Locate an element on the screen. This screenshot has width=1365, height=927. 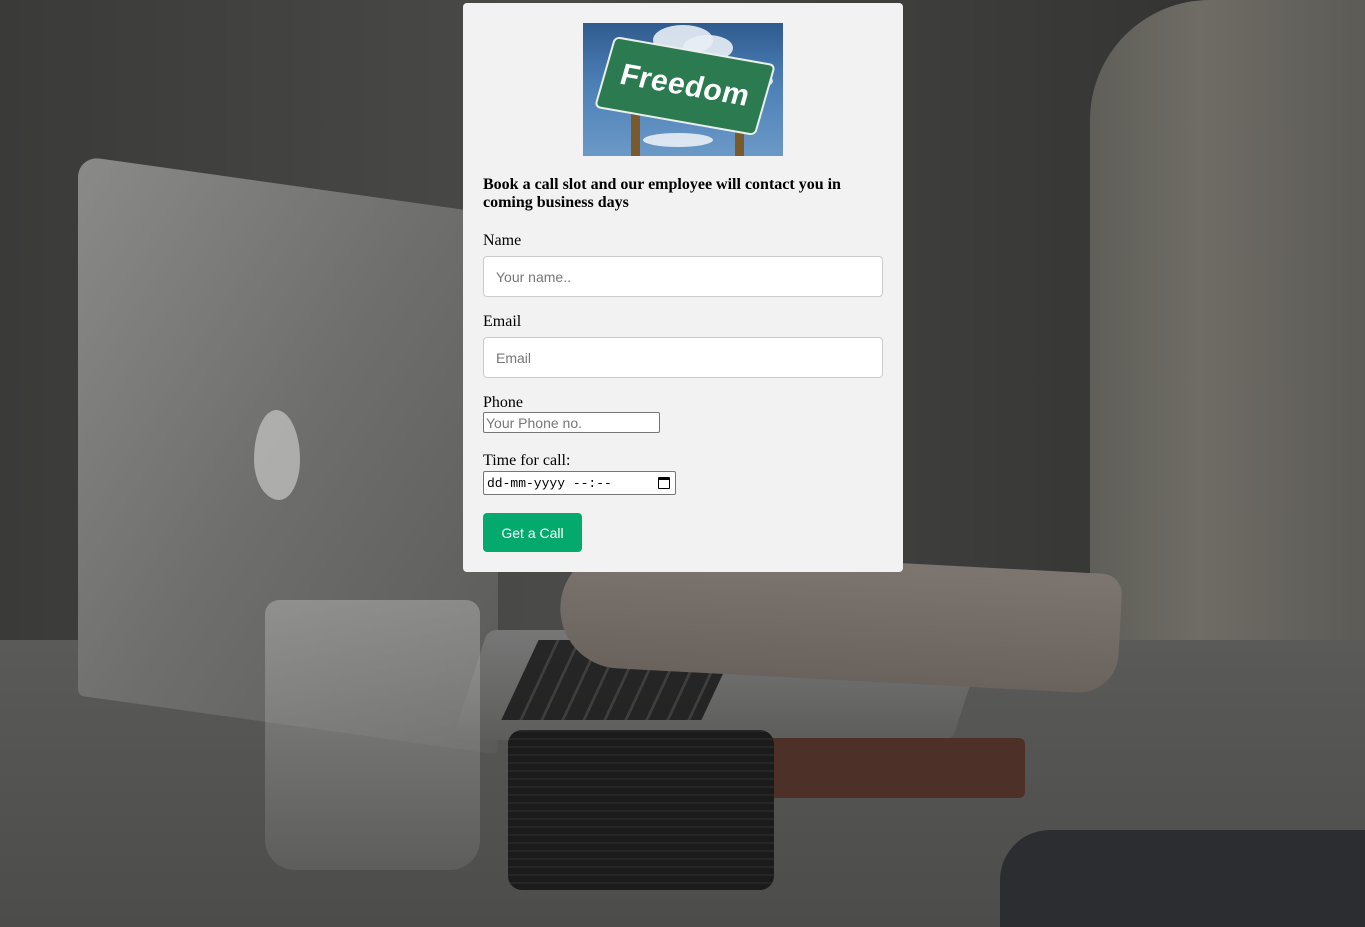
name-label: Name is located at coordinates (502, 240).